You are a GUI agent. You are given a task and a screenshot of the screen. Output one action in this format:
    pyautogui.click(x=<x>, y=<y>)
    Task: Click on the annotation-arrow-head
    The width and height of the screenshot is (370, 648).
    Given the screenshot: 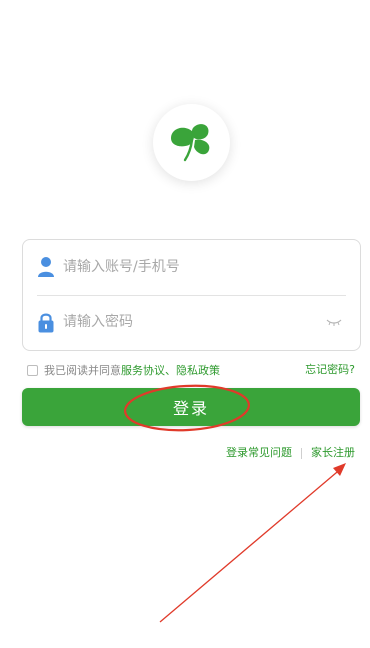 What is the action you would take?
    pyautogui.click(x=339, y=469)
    